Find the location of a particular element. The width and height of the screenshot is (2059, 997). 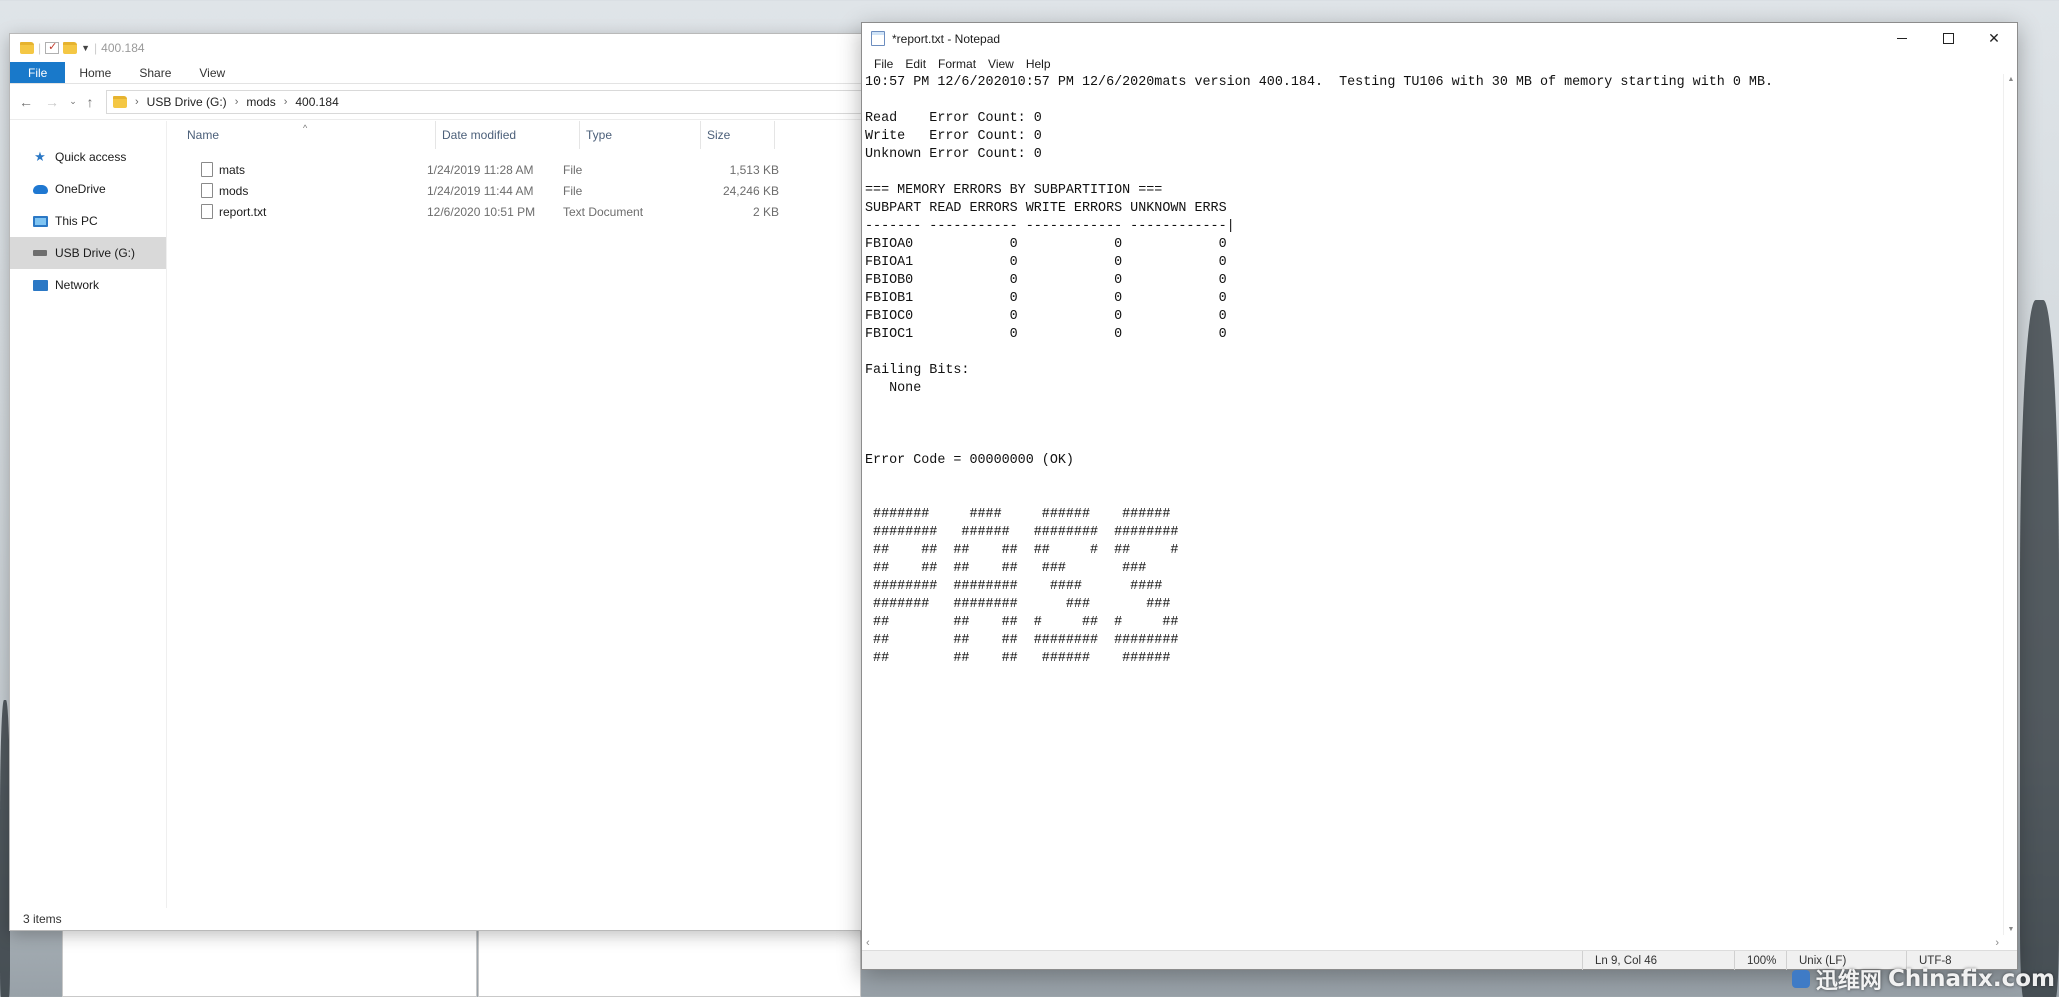

file-date: 1/24/2019 11:44 AM is located at coordinates (480, 190).